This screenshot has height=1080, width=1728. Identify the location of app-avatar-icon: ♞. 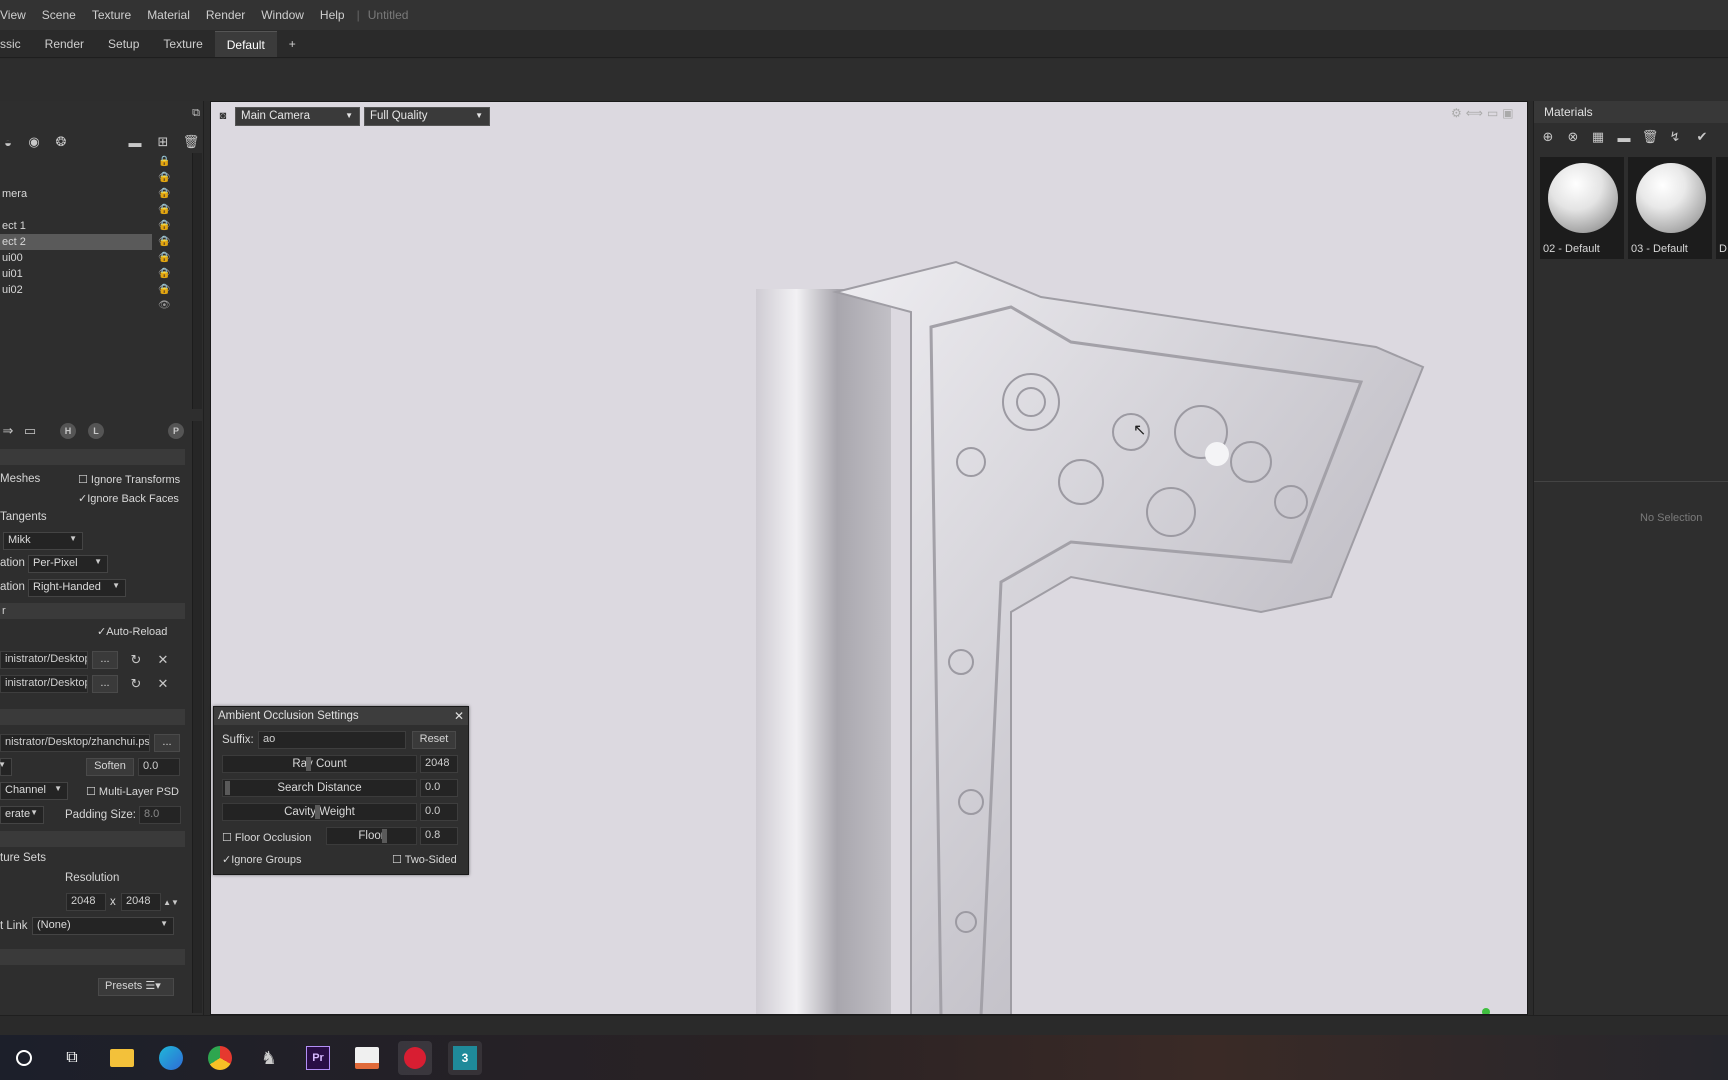
(269, 1058).